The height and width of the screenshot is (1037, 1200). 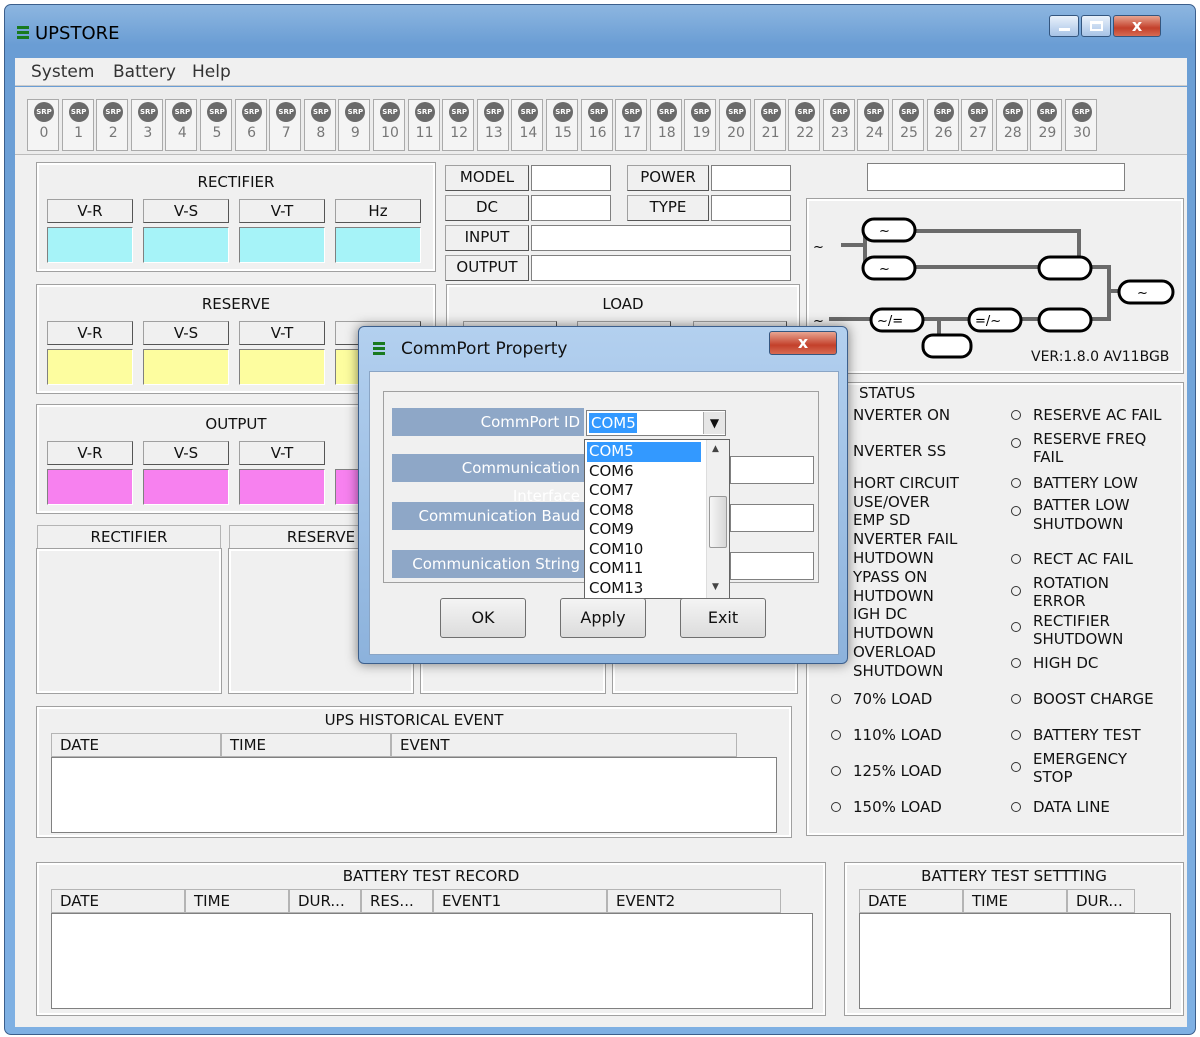 What do you see at coordinates (492, 125) in the screenshot?
I see `device-button-13: SRP 13` at bounding box center [492, 125].